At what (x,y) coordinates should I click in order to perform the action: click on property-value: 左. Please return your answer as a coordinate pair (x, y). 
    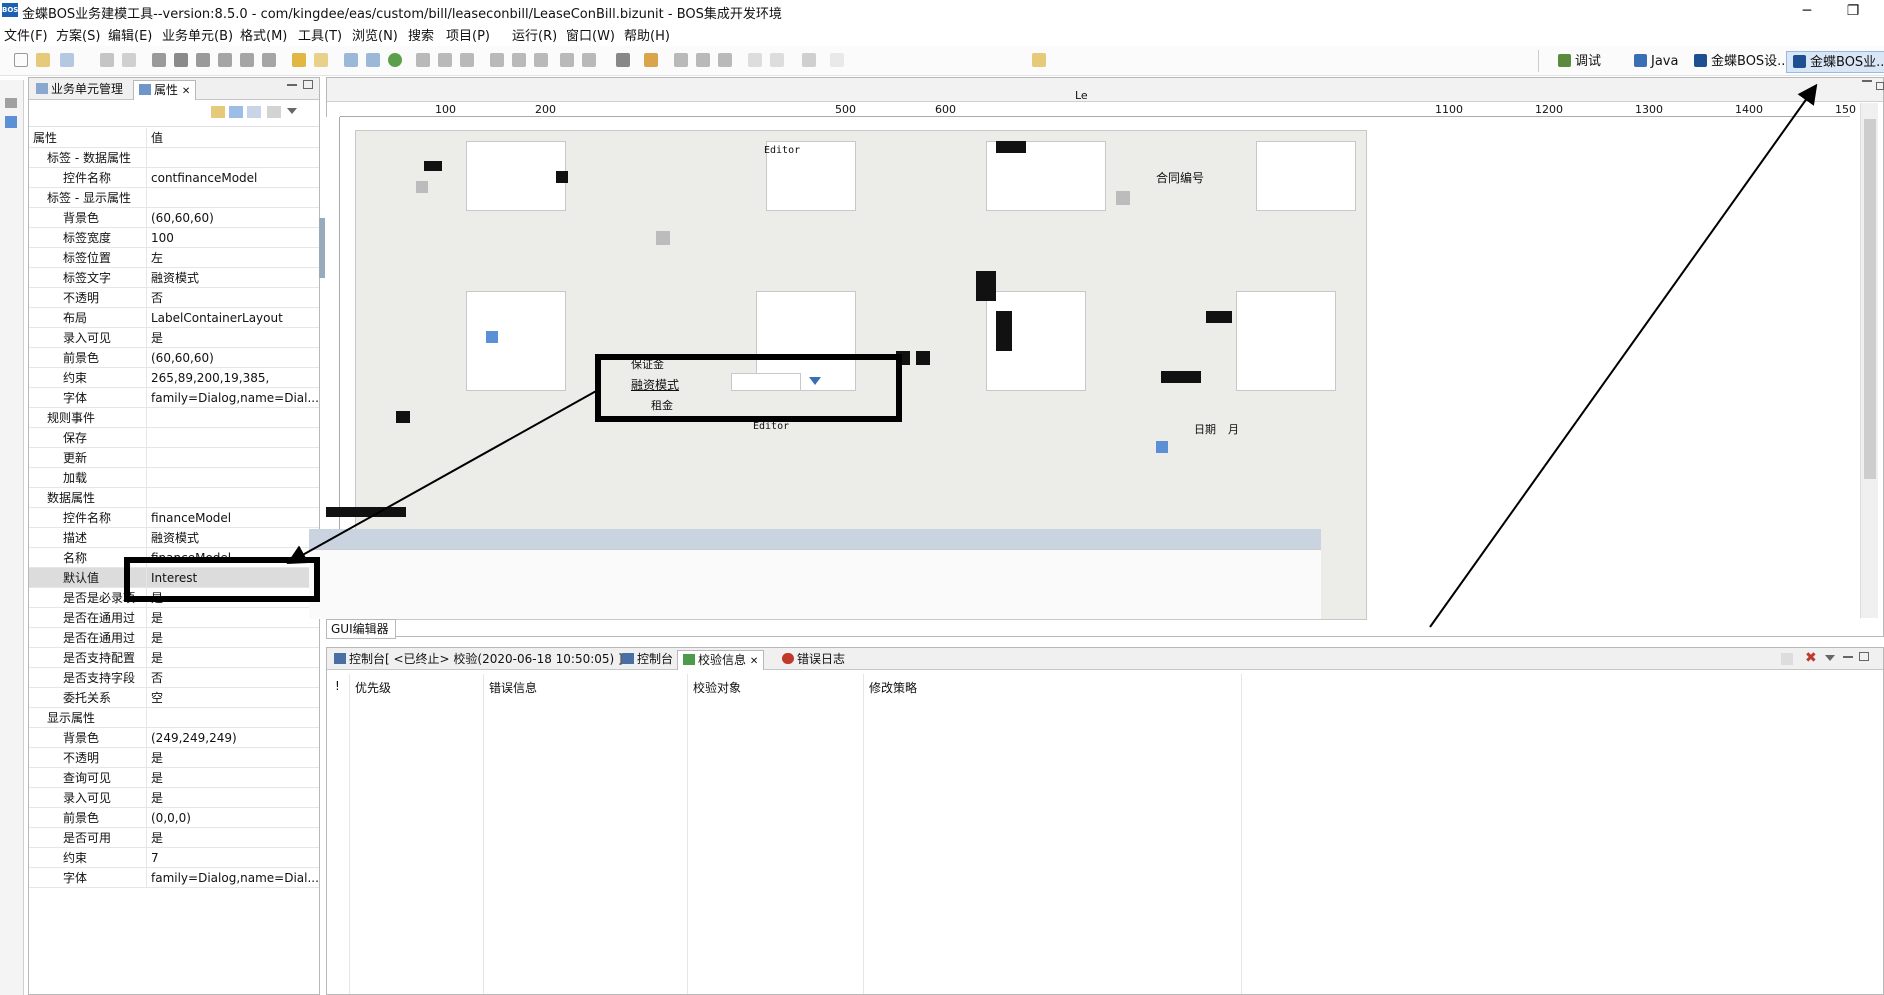
    Looking at the image, I should click on (235, 258).